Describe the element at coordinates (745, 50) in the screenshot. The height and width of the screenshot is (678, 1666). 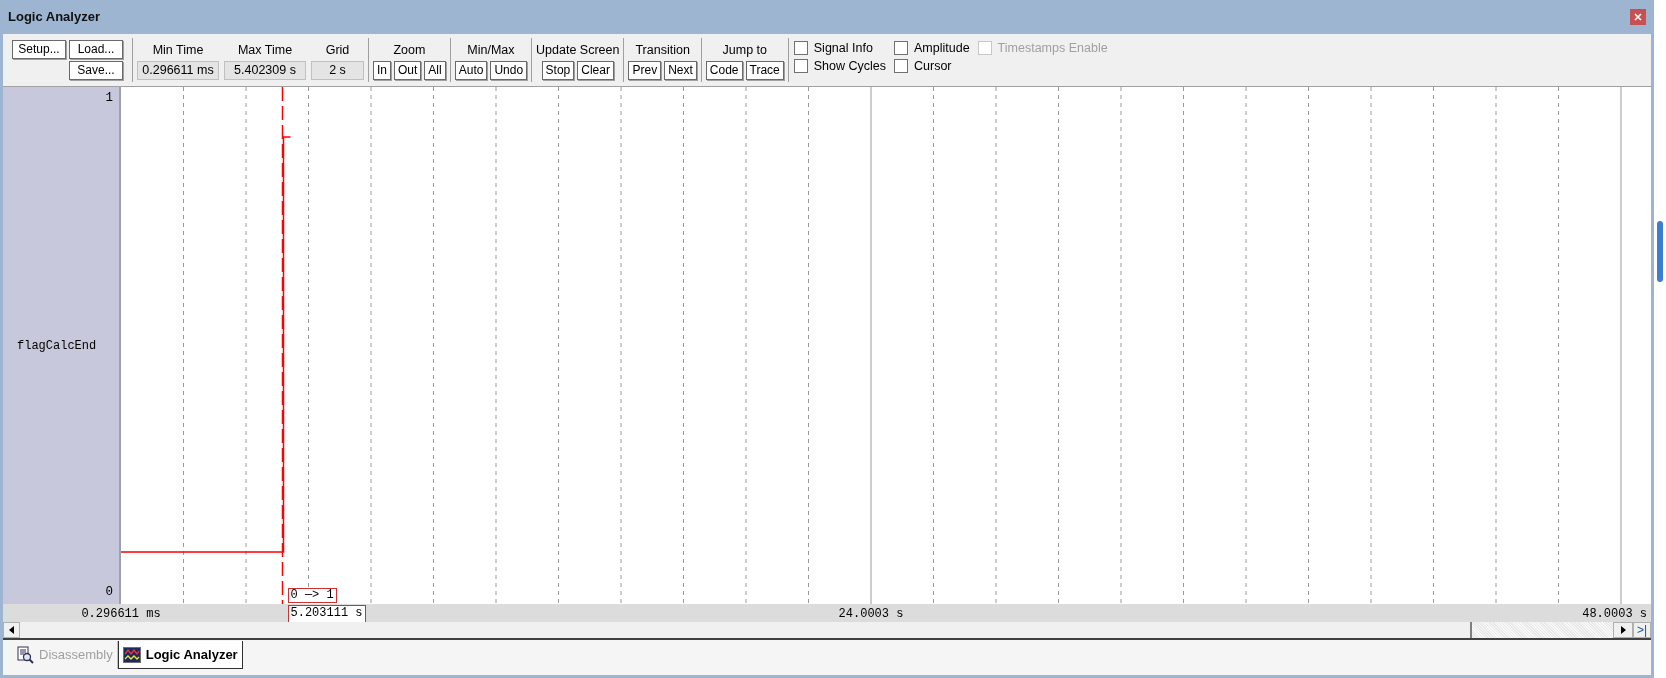
I see `group-label: Jump to` at that location.